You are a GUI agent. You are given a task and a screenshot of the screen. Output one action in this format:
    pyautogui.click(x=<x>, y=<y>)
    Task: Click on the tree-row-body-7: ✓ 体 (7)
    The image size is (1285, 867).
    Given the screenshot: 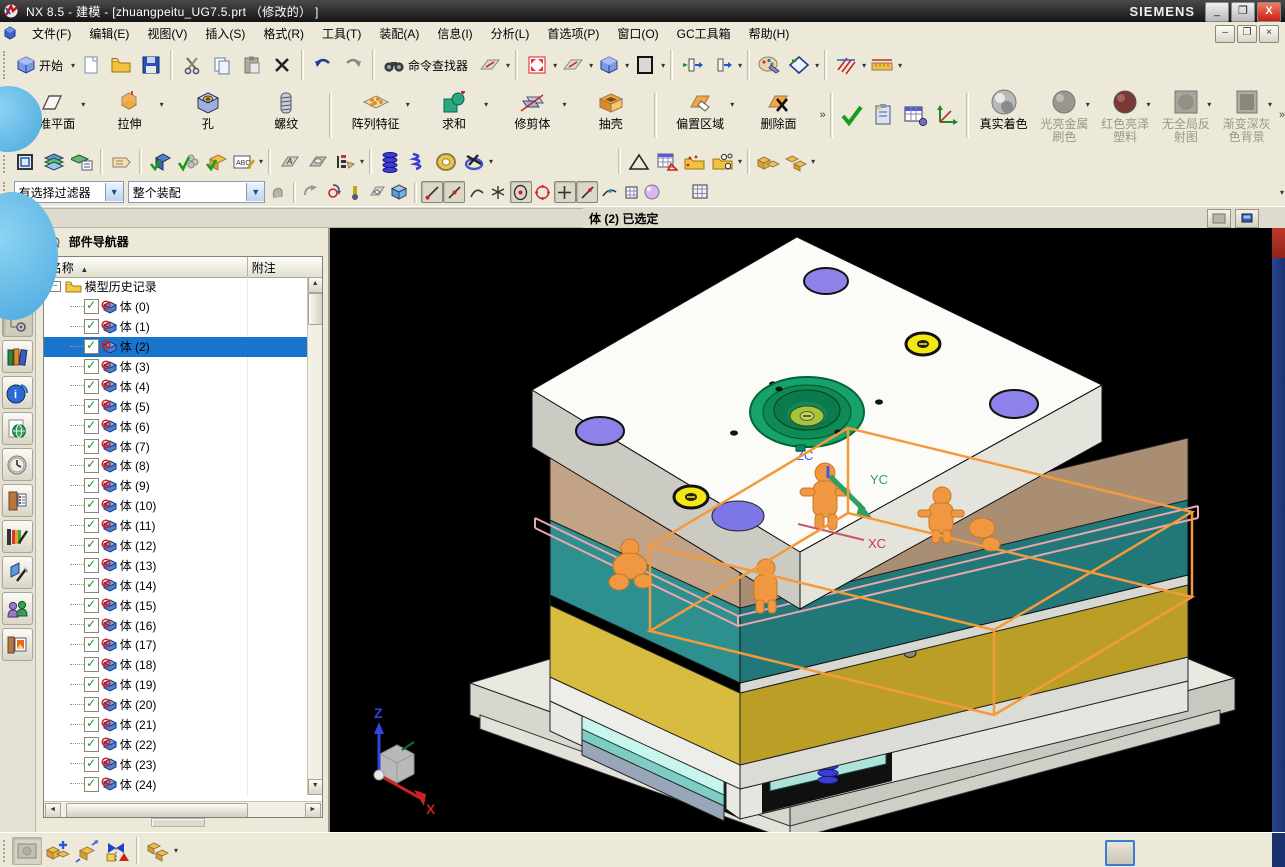 What is the action you would take?
    pyautogui.click(x=175, y=446)
    